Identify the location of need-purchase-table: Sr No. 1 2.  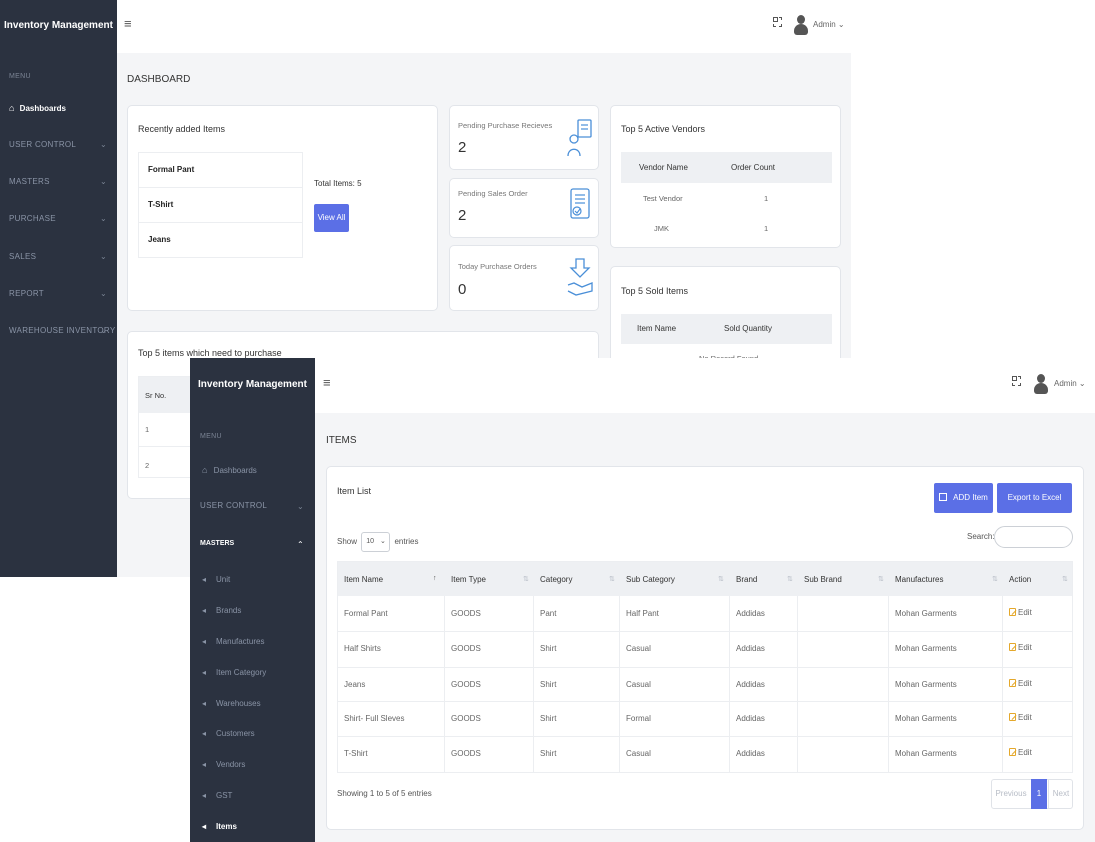
(160, 428).